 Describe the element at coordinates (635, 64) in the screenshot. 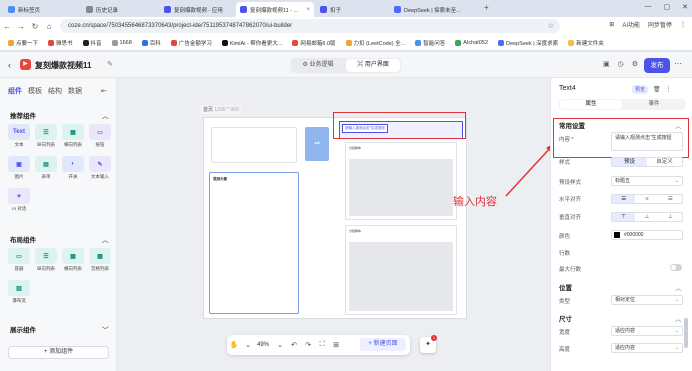

I see `settings-icon: ⚙` at that location.